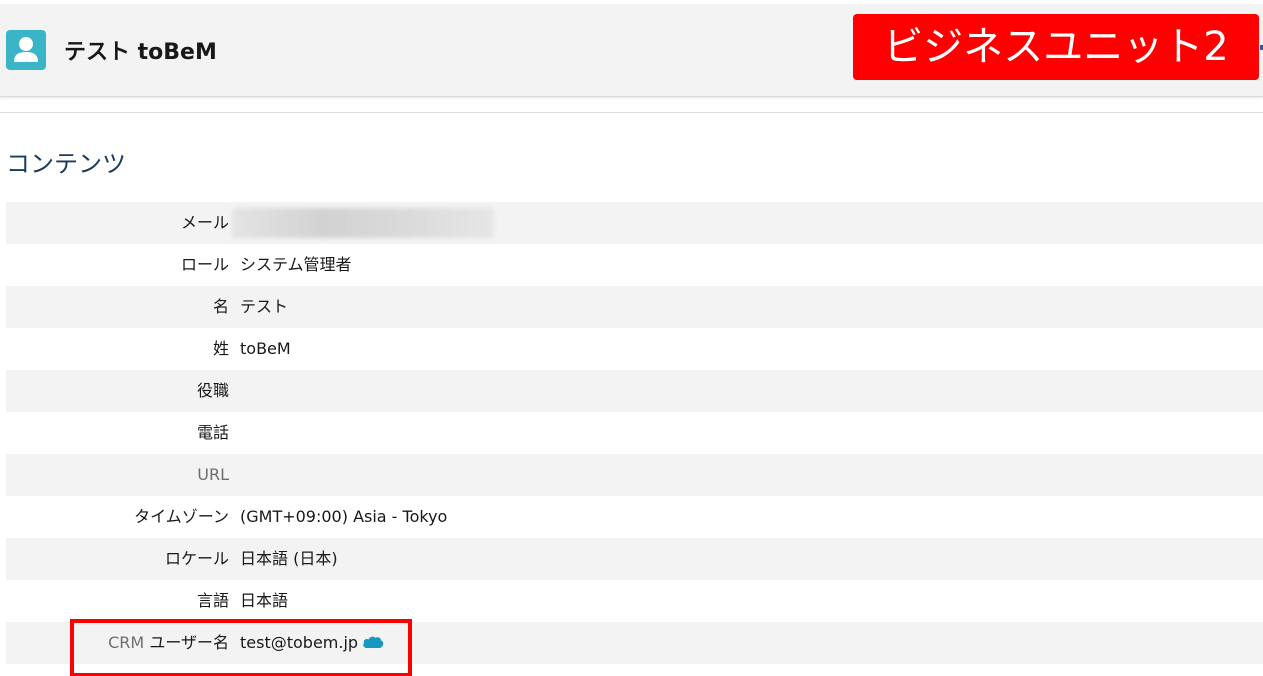 The width and height of the screenshot is (1263, 676). What do you see at coordinates (204, 264) in the screenshot?
I see `field-label: ロール` at bounding box center [204, 264].